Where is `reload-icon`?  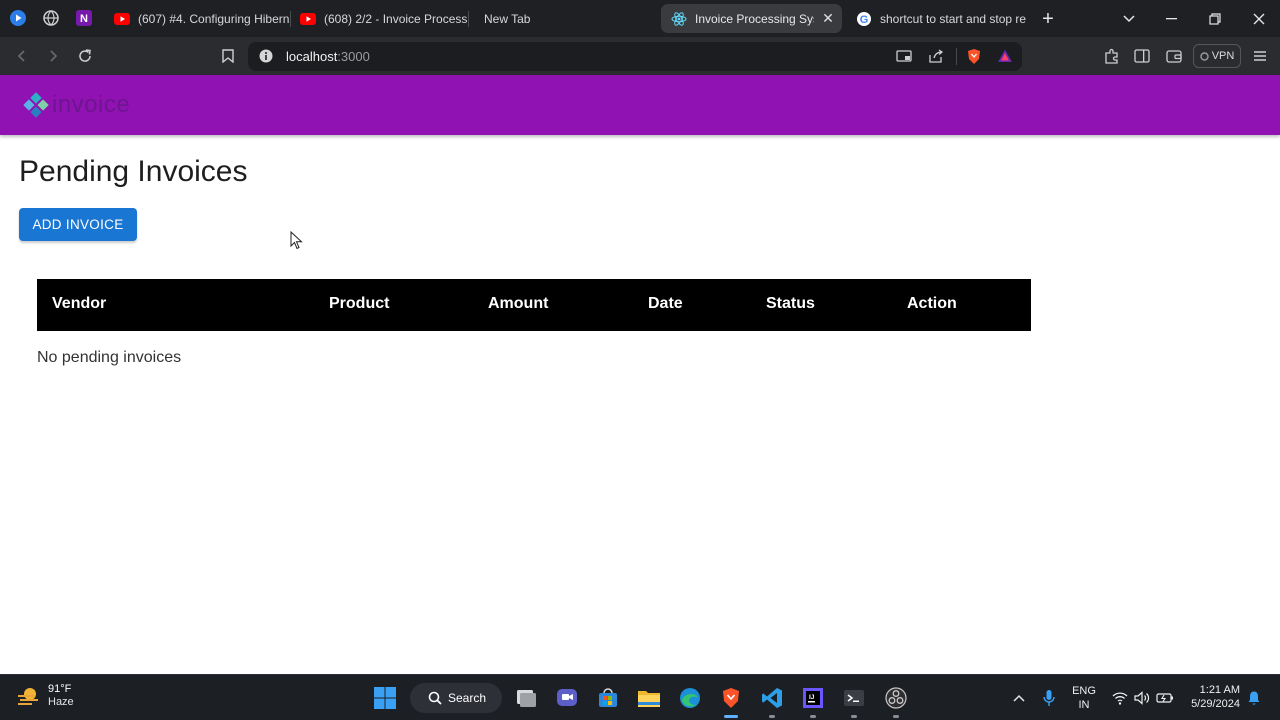
reload-icon is located at coordinates (85, 56).